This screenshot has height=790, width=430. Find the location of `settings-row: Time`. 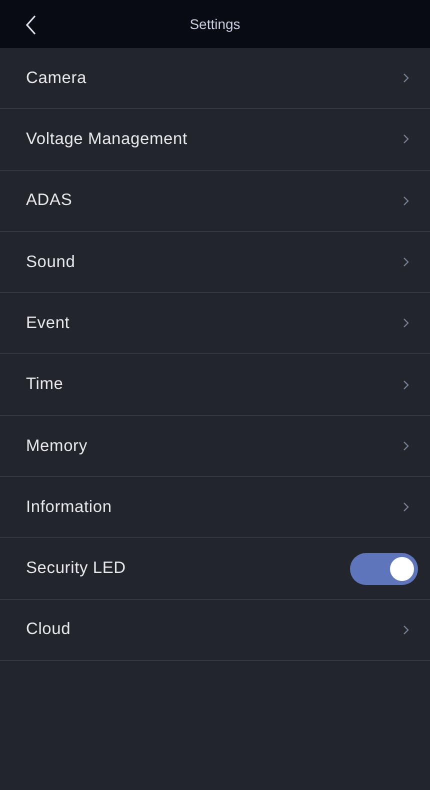

settings-row: Time is located at coordinates (215, 385).